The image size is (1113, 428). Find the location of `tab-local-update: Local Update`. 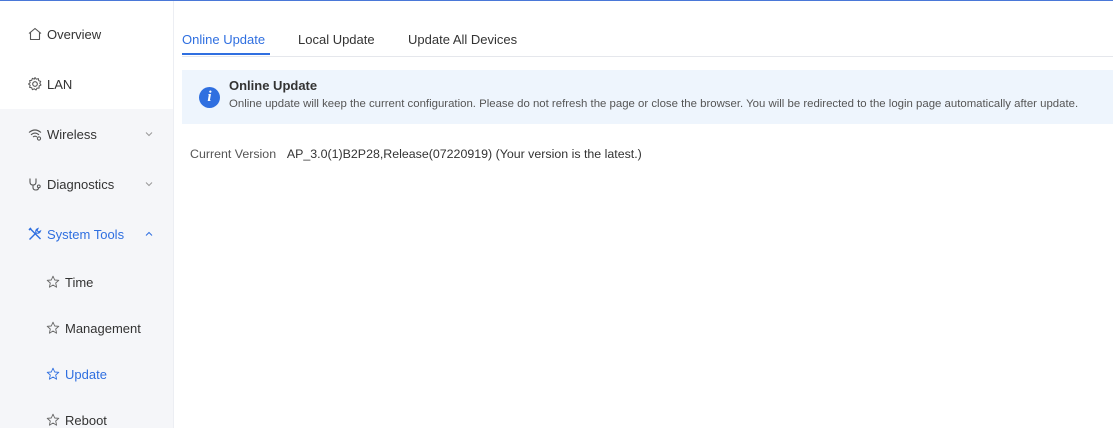

tab-local-update: Local Update is located at coordinates (336, 39).